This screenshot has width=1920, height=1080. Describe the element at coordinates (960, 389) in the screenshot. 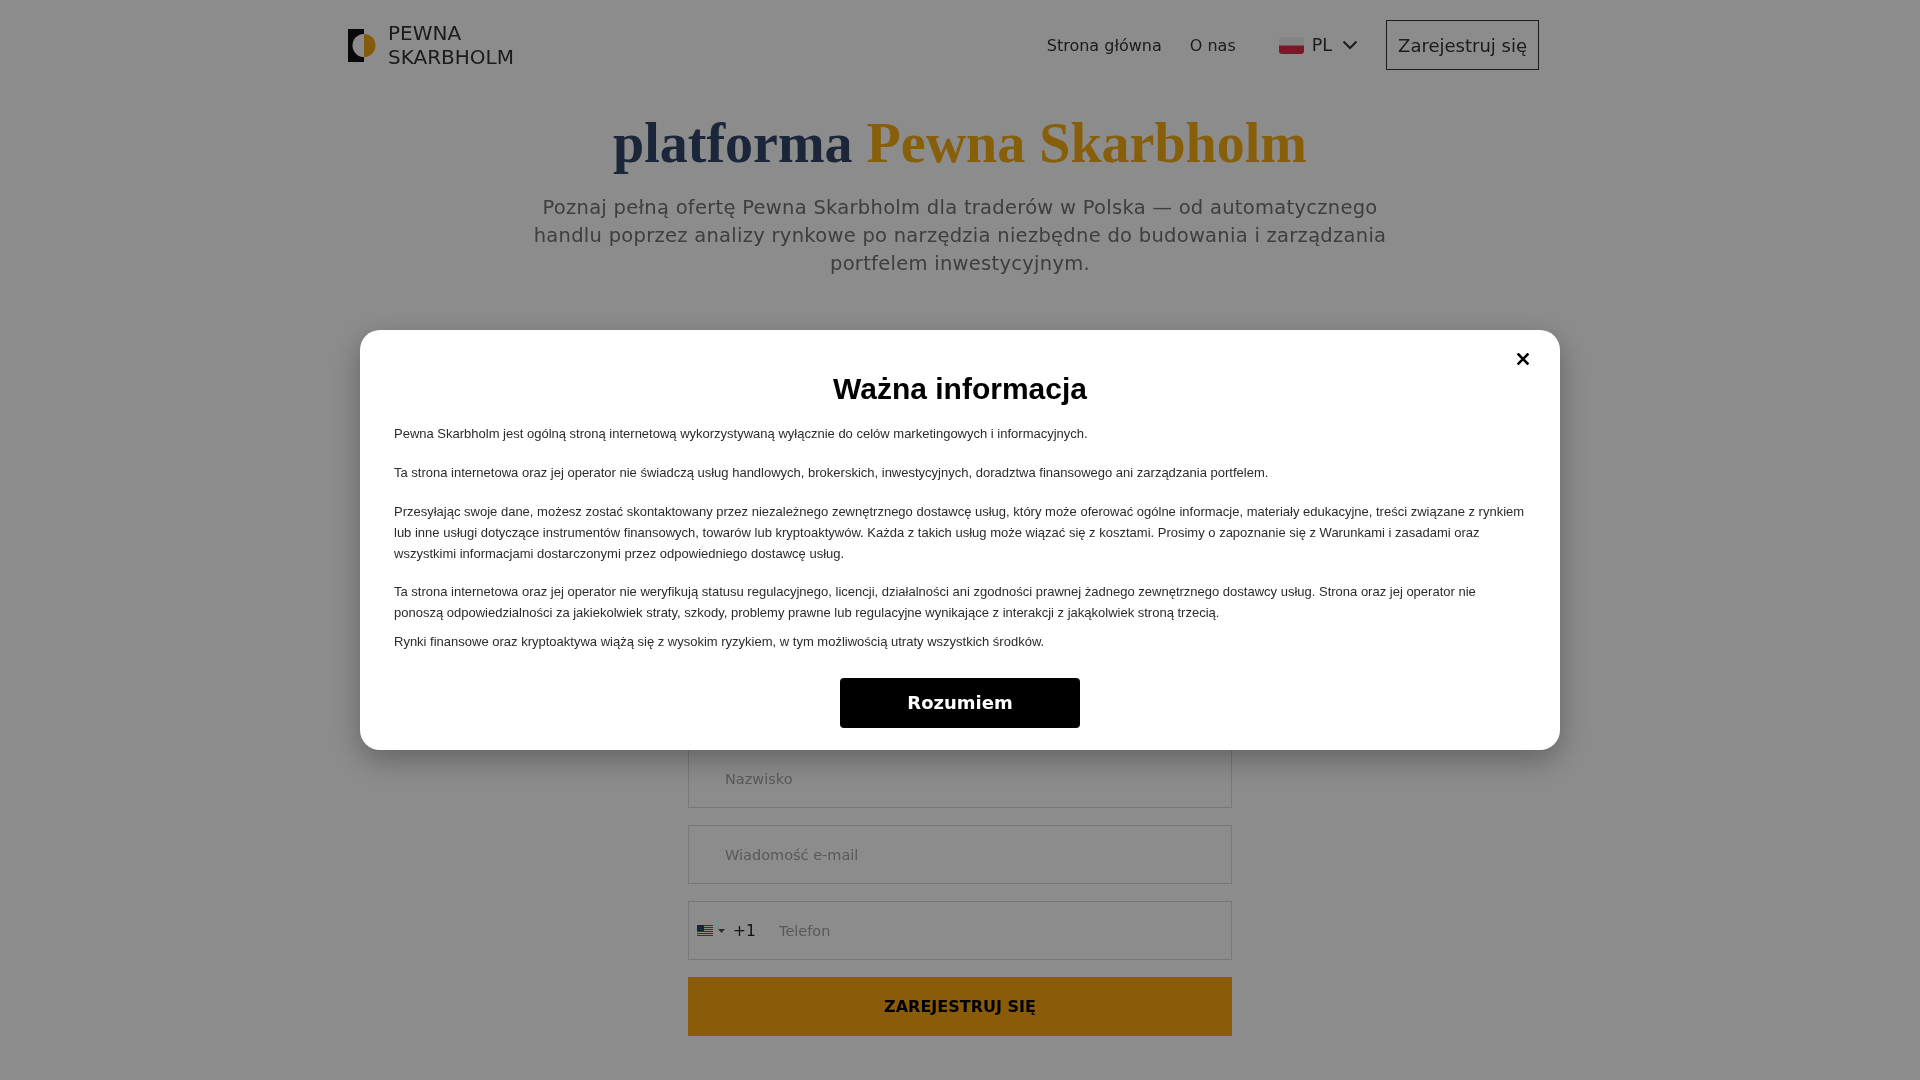

I see `dialog-title: Ważna informacja` at that location.